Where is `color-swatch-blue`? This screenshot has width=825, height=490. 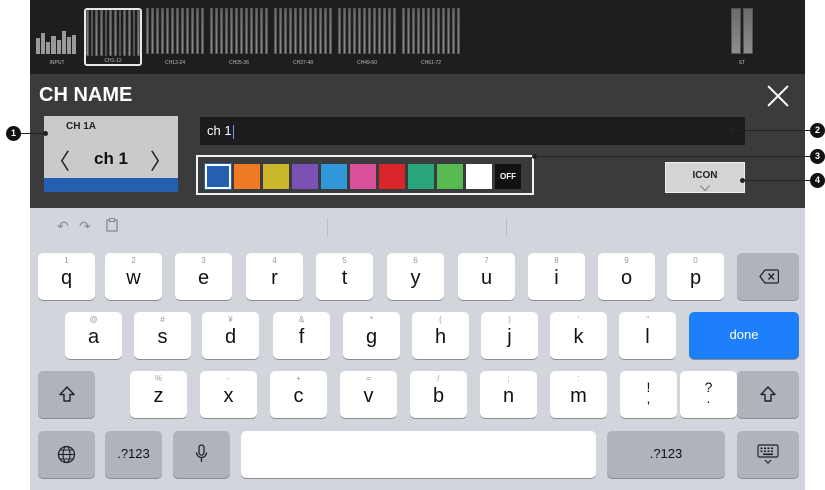 color-swatch-blue is located at coordinates (218, 176).